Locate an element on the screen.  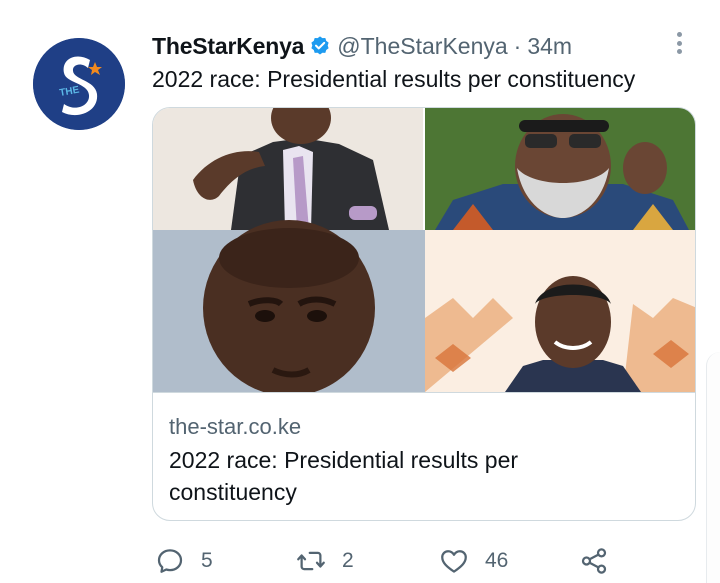
display-name: TheStarKenya is located at coordinates (228, 46).